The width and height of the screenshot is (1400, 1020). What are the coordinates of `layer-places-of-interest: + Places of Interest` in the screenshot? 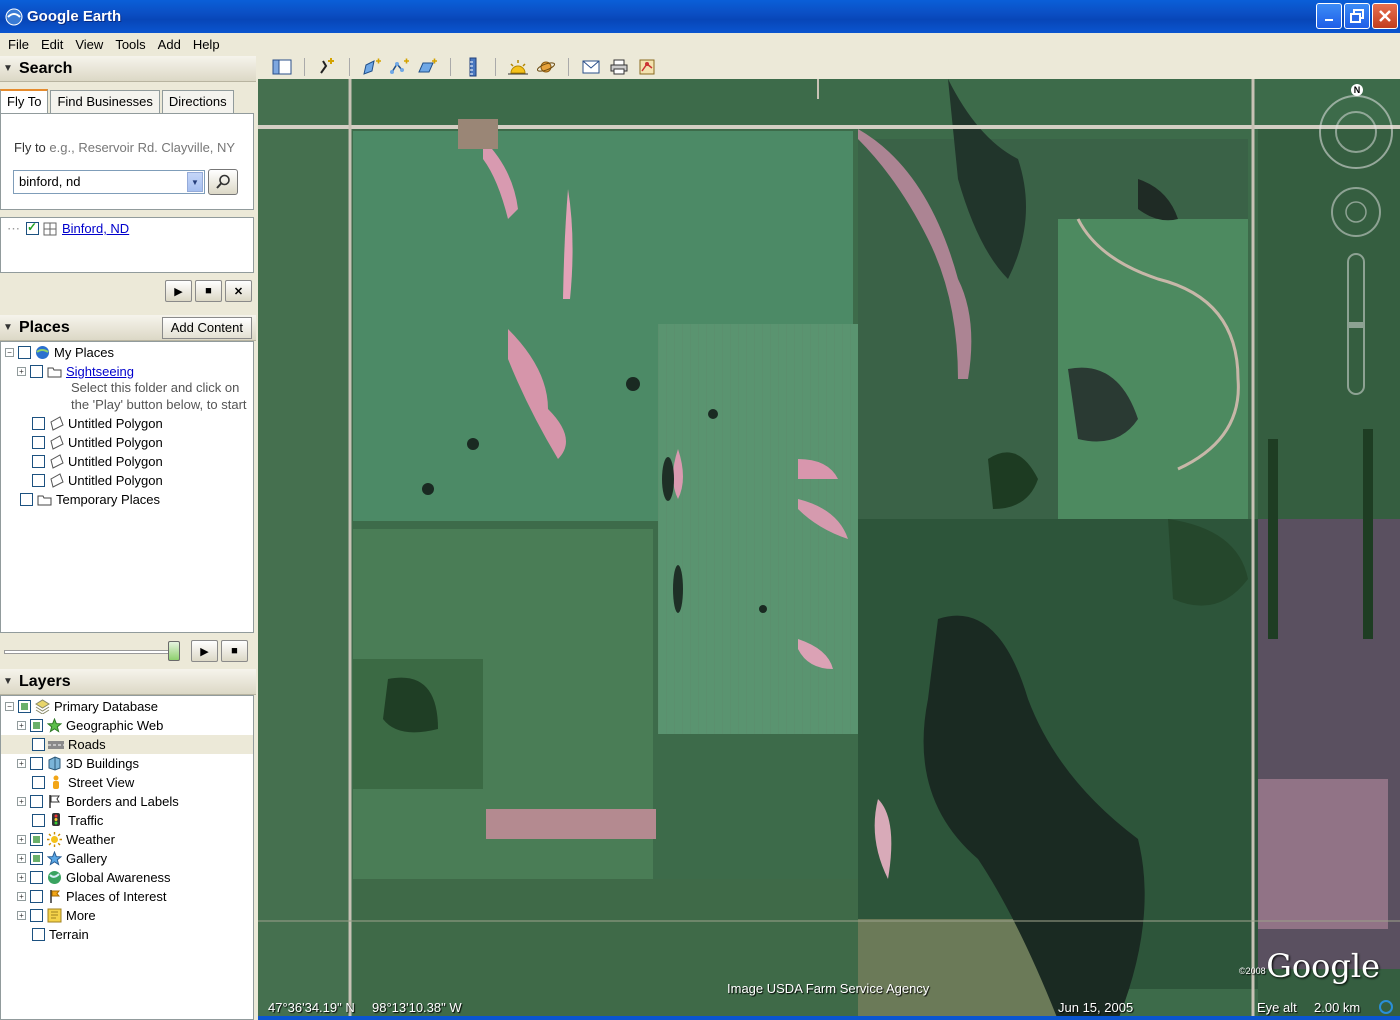 It's located at (91, 896).